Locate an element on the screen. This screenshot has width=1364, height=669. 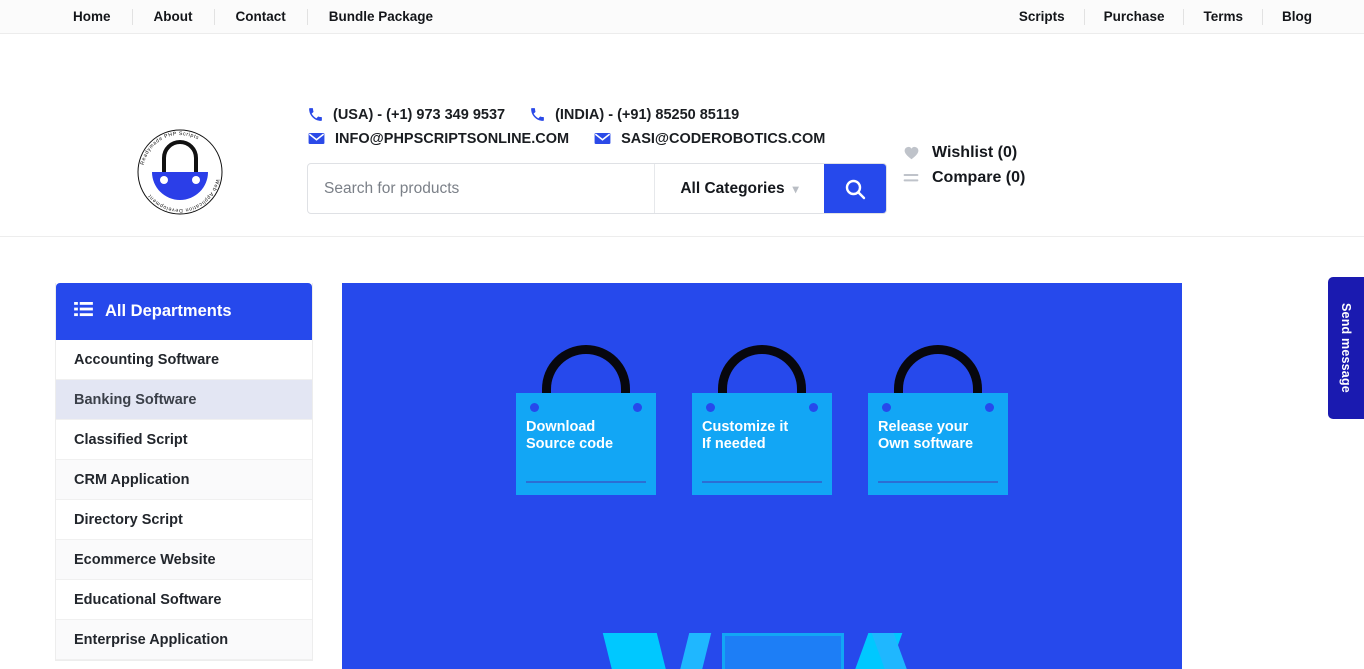
hero-bag-release-text: Release your Own software is located at coordinates (926, 435).